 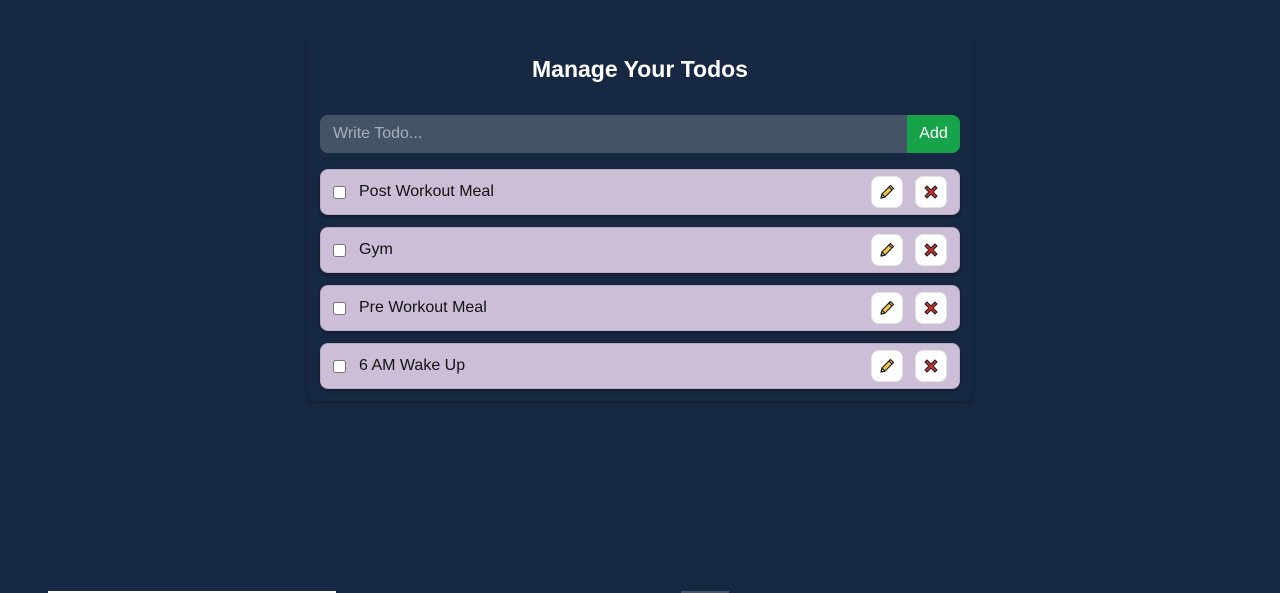 What do you see at coordinates (613, 134) in the screenshot?
I see `todo-input` at bounding box center [613, 134].